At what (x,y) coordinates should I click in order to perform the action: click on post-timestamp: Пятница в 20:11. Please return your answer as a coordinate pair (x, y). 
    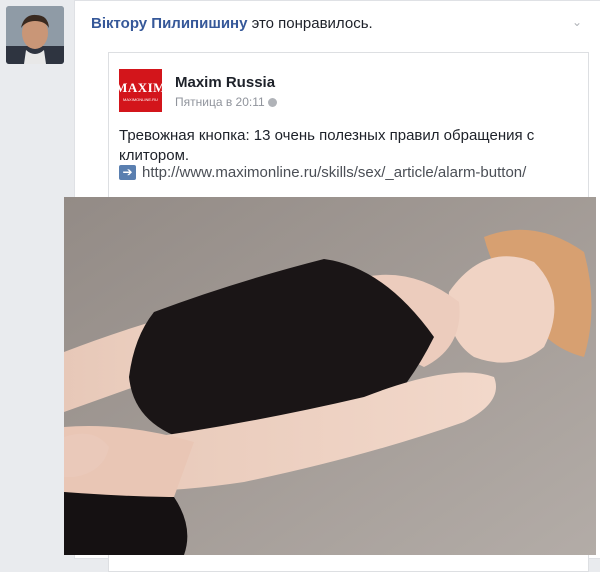
    Looking at the image, I should click on (226, 102).